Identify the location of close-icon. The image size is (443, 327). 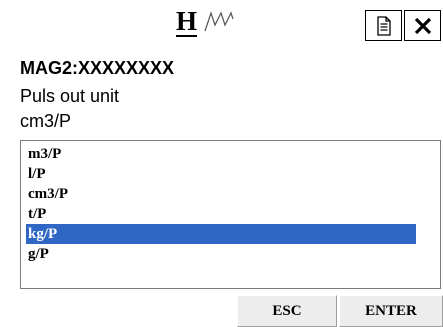
(422, 25).